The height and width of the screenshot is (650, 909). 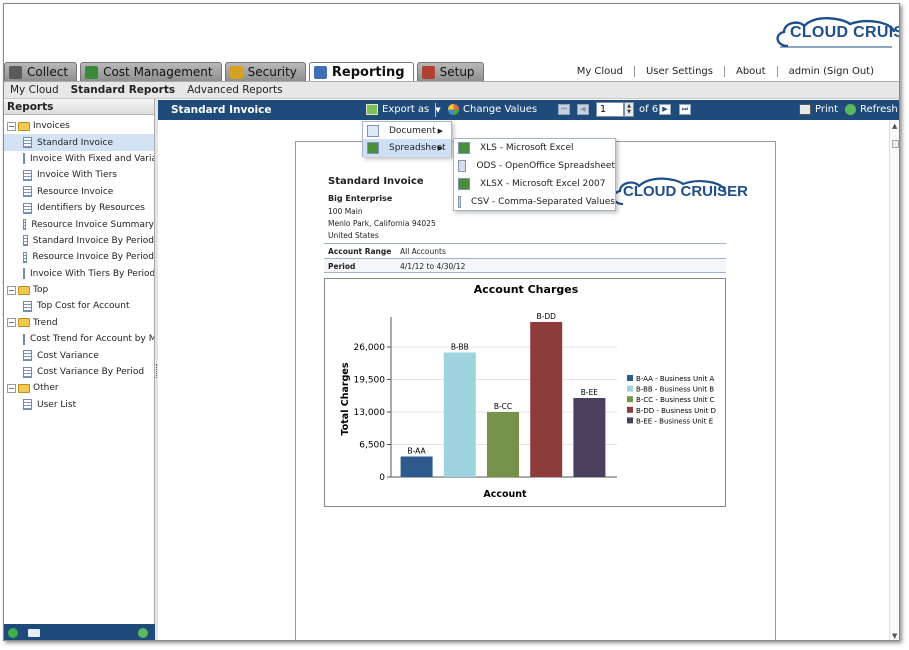 I want to click on top-link-user-settings: User Settings, so click(x=678, y=71).